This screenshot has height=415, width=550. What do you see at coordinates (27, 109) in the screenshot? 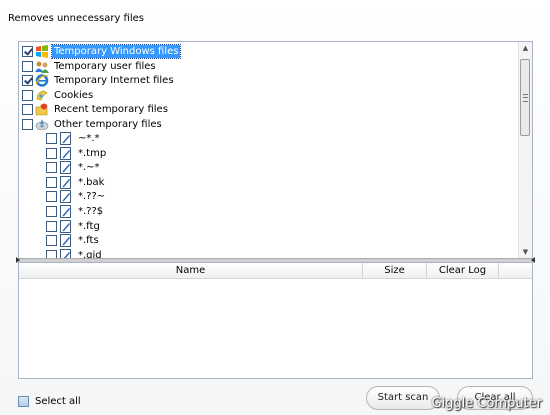
I see `recent-temporary-files-checkbox` at bounding box center [27, 109].